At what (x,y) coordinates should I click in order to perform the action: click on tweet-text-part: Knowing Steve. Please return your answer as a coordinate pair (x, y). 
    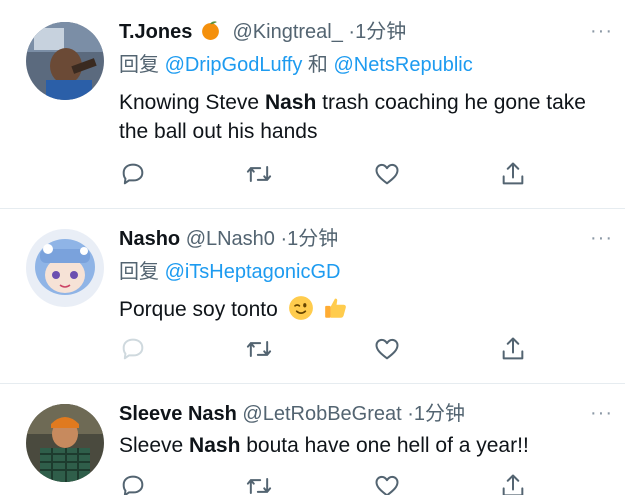
    Looking at the image, I should click on (192, 102).